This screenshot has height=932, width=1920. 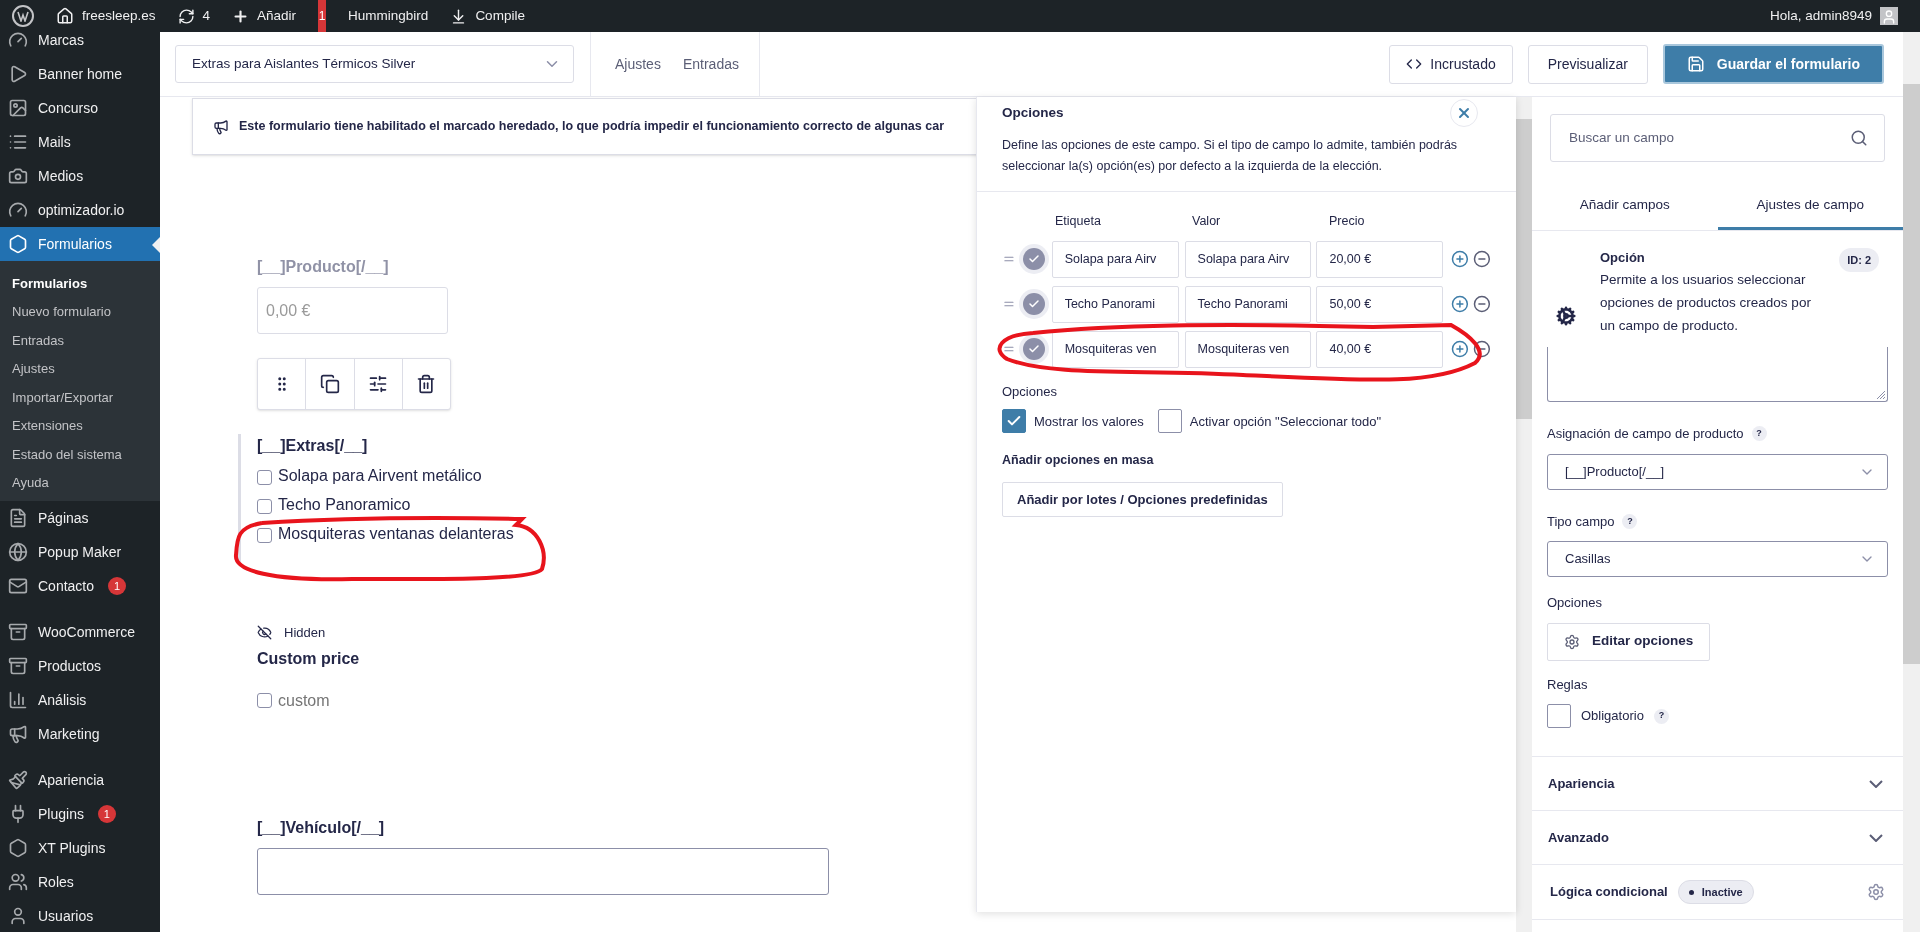 What do you see at coordinates (1859, 138) in the screenshot?
I see `search-icon` at bounding box center [1859, 138].